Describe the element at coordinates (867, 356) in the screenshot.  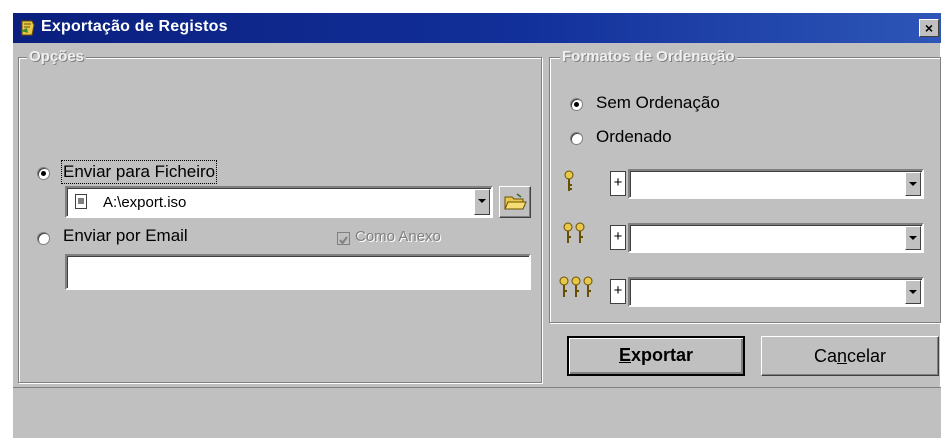
I see `cancel-button-suffix: celar` at that location.